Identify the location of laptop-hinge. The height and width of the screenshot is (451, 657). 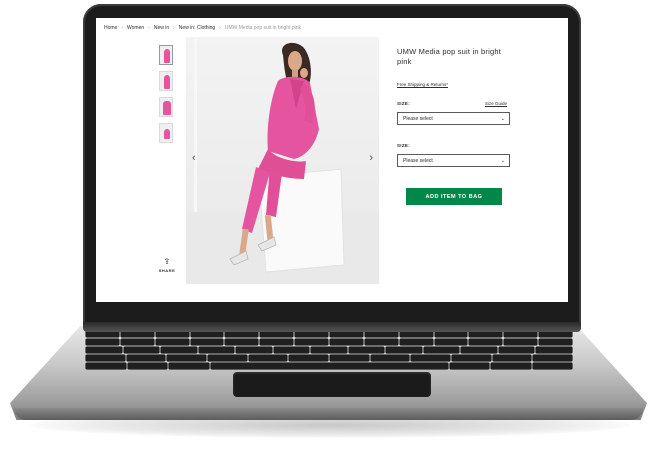
(332, 327).